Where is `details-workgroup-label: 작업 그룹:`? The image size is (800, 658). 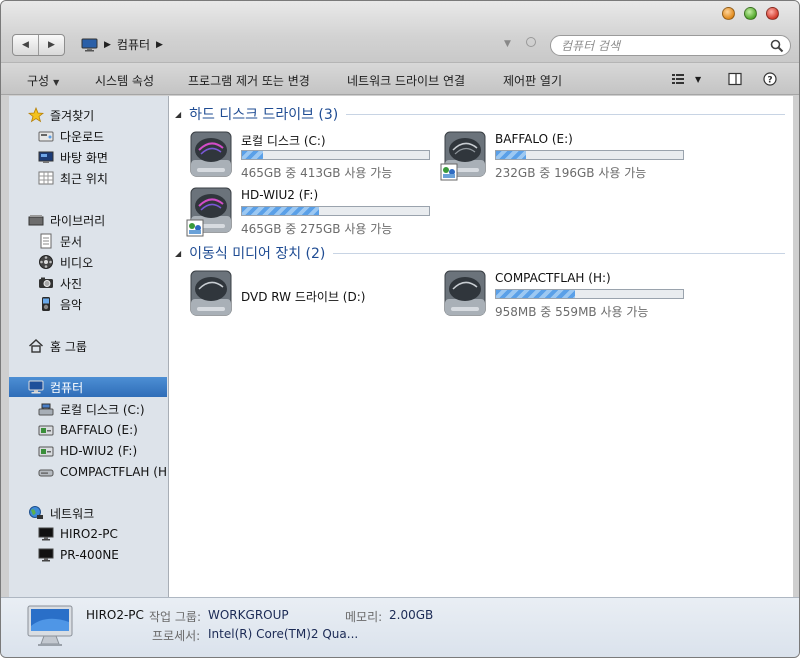 details-workgroup-label: 작업 그룹: is located at coordinates (175, 617).